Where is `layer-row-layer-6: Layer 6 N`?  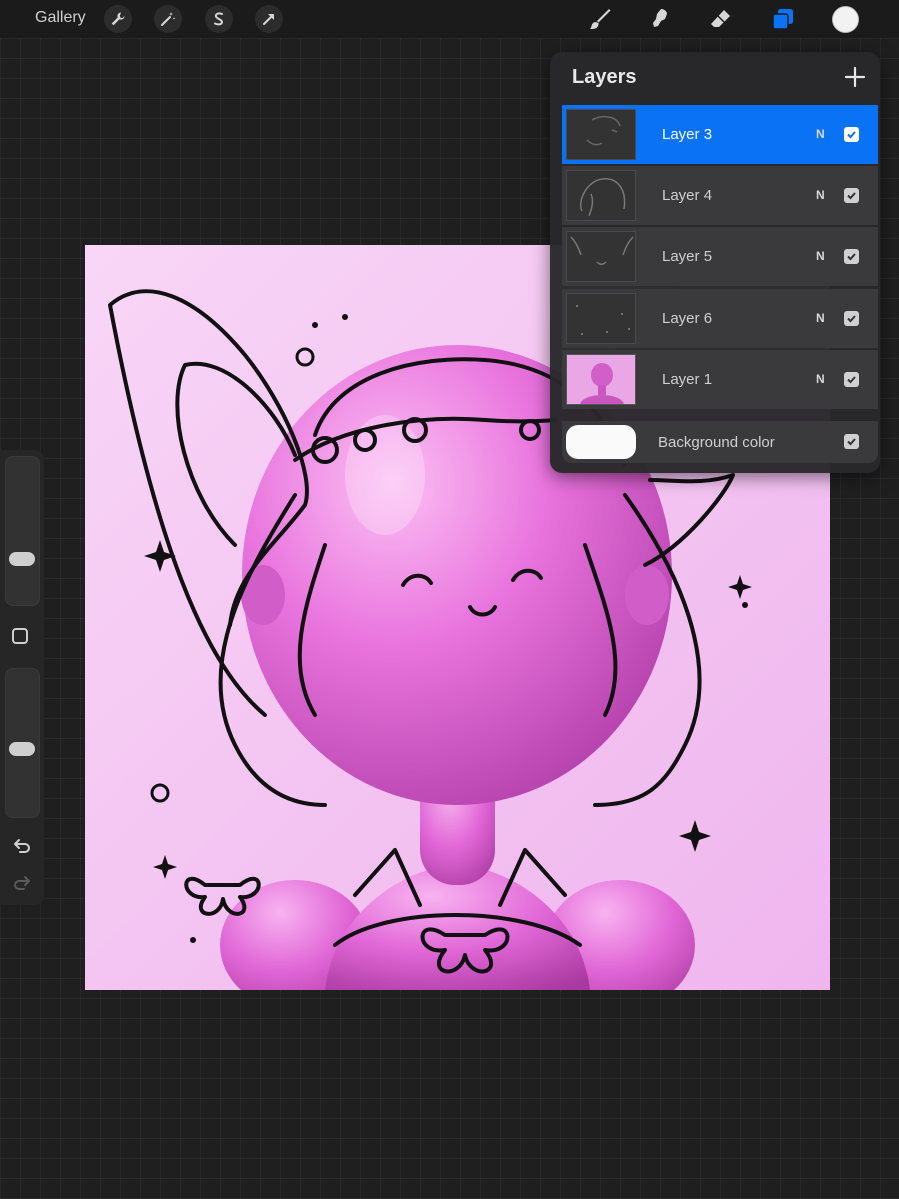 layer-row-layer-6: Layer 6 N is located at coordinates (720, 318).